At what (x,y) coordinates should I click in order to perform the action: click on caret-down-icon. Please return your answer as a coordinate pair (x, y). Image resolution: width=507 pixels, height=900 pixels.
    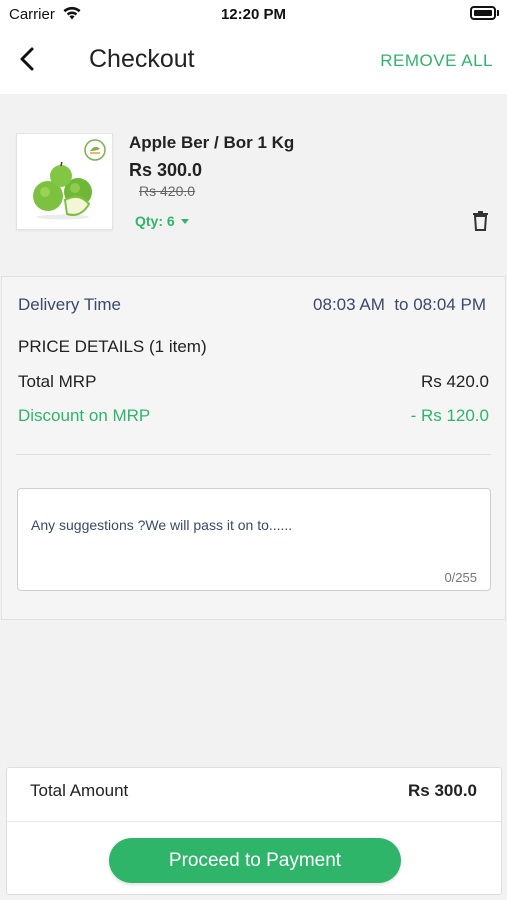
    Looking at the image, I should click on (184, 221).